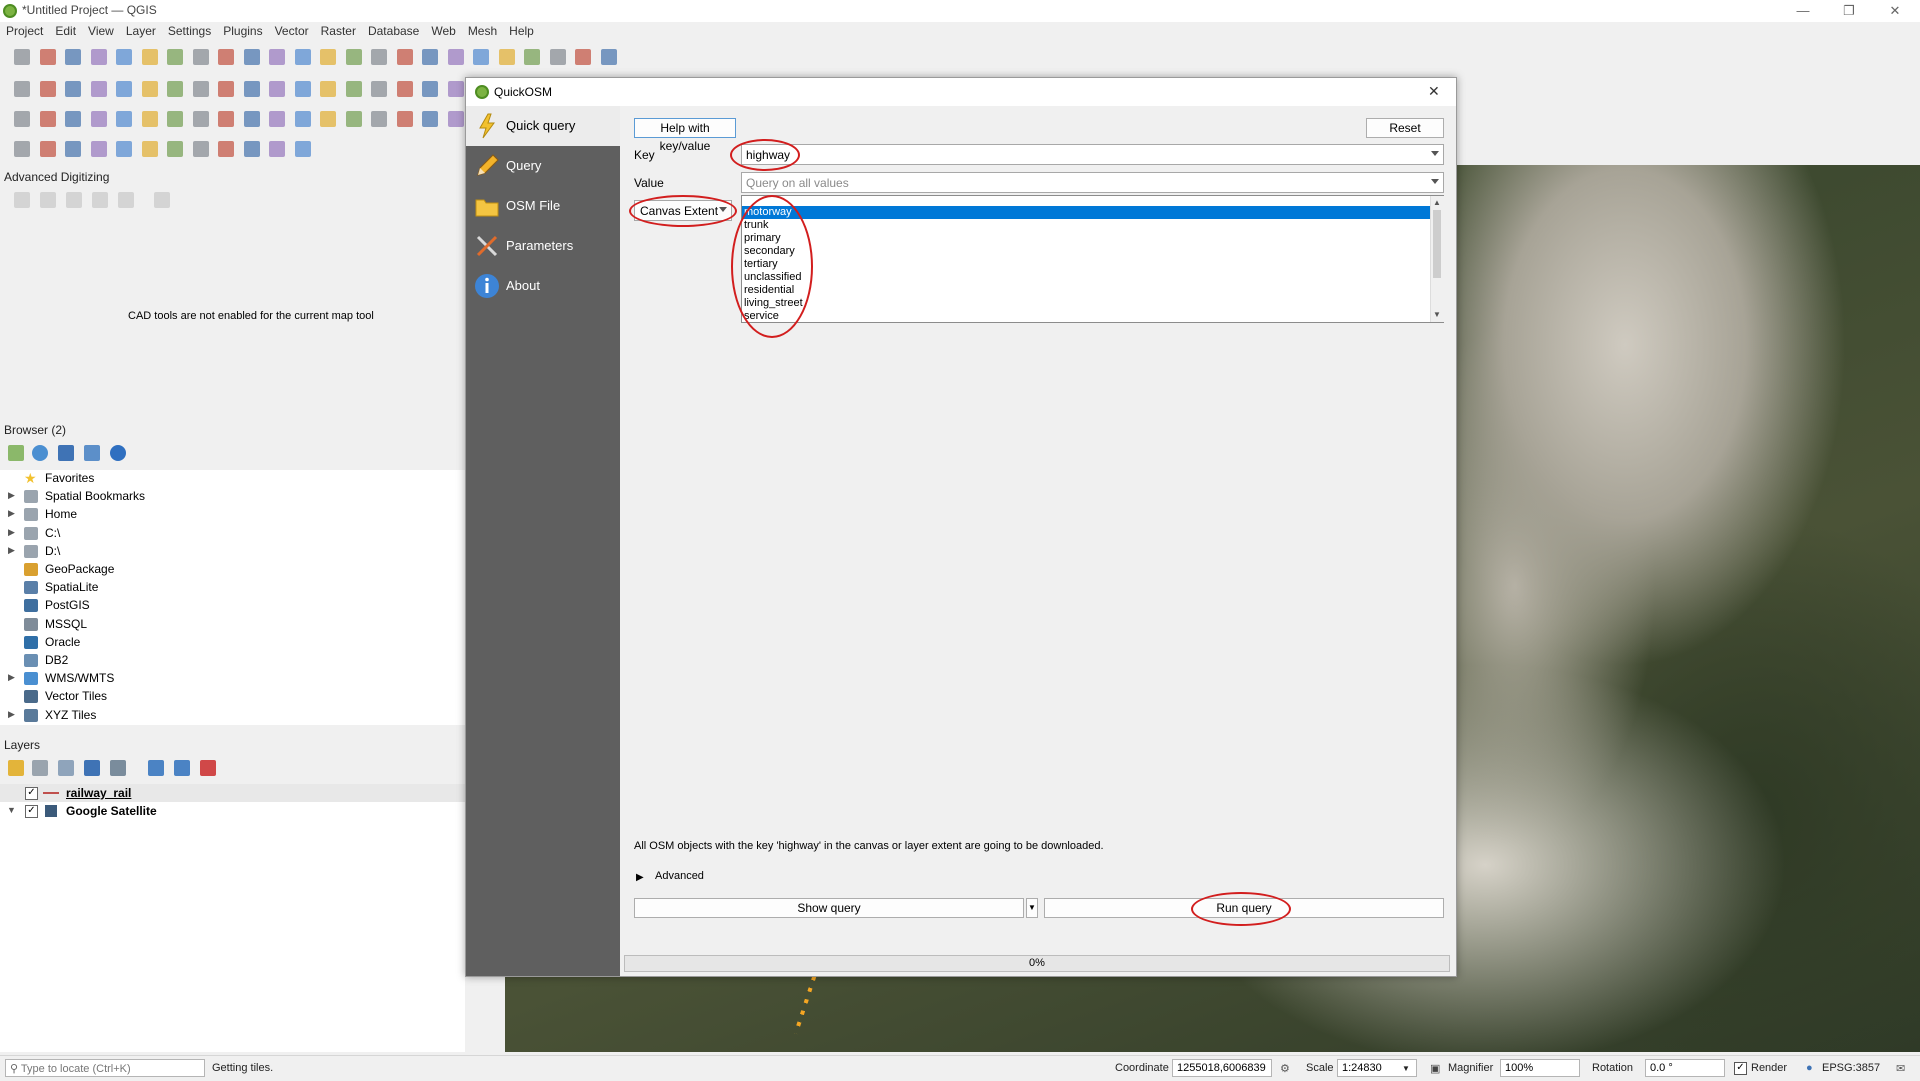 The width and height of the screenshot is (1920, 1081). What do you see at coordinates (232, 679) in the screenshot?
I see `browser-item: ▶ WMS/WMTS` at bounding box center [232, 679].